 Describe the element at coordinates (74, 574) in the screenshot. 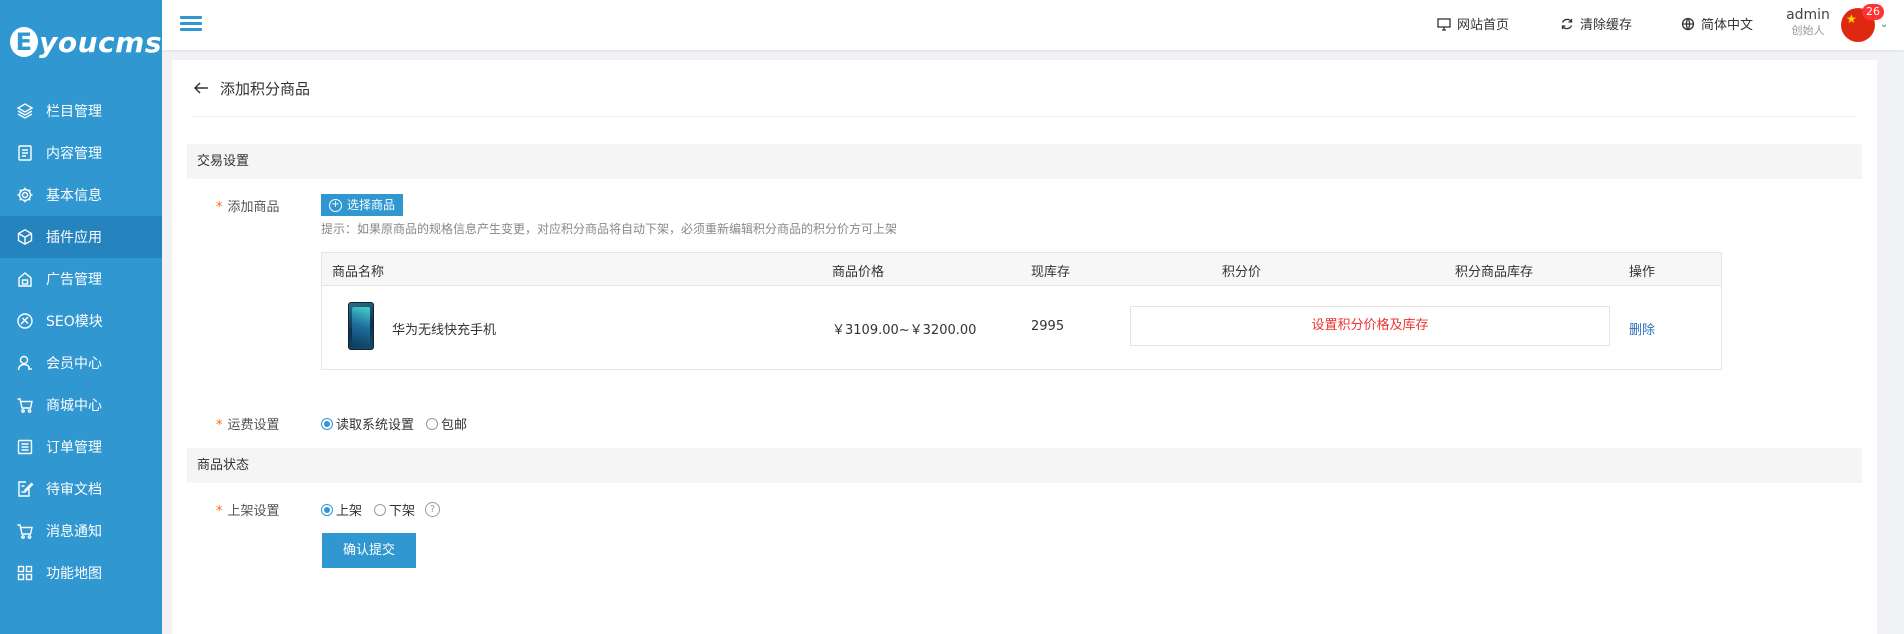

I see `sidebar-item-label: 功能地图` at that location.